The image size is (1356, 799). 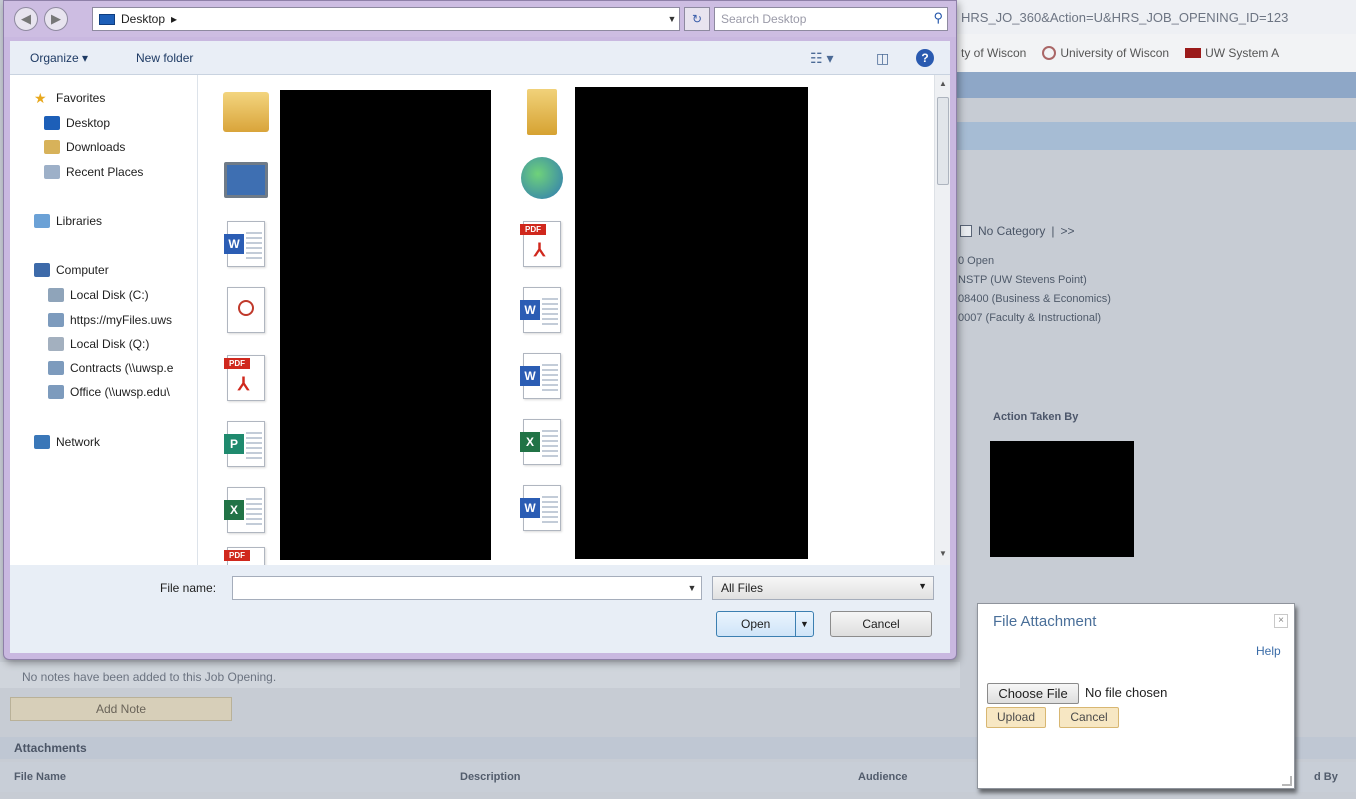 I want to click on col-file-name: File Name, so click(x=40, y=777).